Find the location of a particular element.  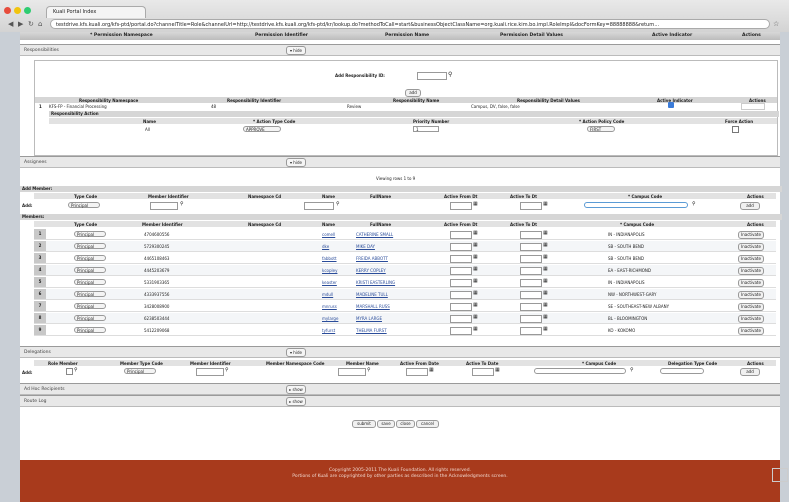

member-name-link: mnruss is located at coordinates (329, 306).